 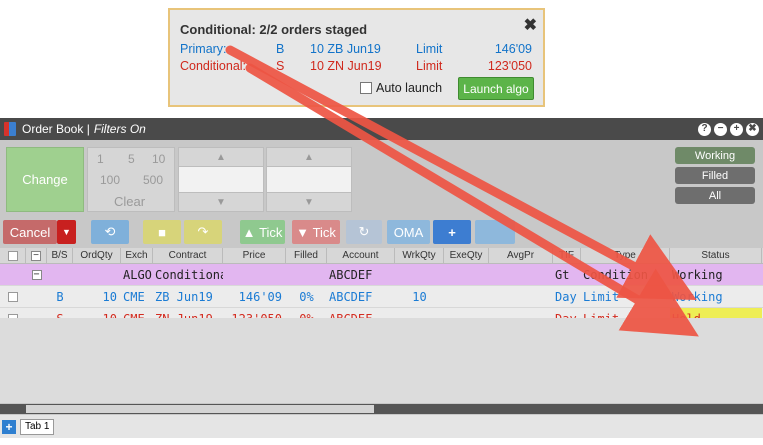 I want to click on cell-price: 146'09, so click(x=260, y=296).